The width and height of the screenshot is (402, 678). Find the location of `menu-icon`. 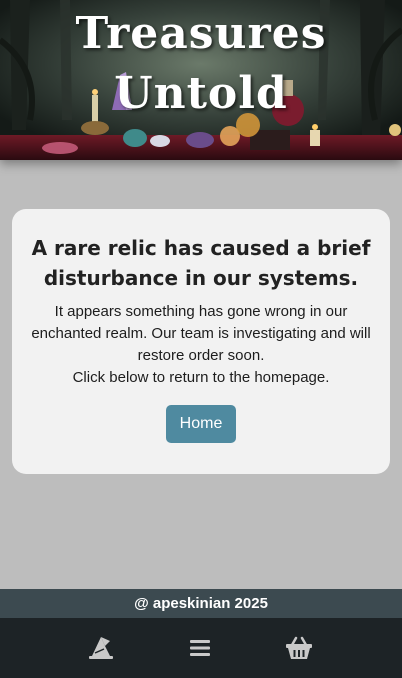

menu-icon is located at coordinates (200, 648).